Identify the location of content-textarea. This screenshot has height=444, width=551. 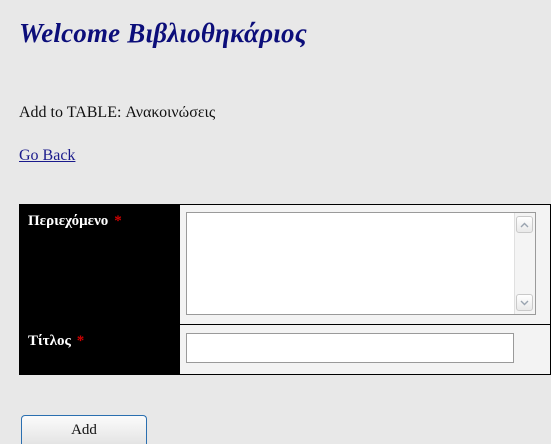
(351, 263).